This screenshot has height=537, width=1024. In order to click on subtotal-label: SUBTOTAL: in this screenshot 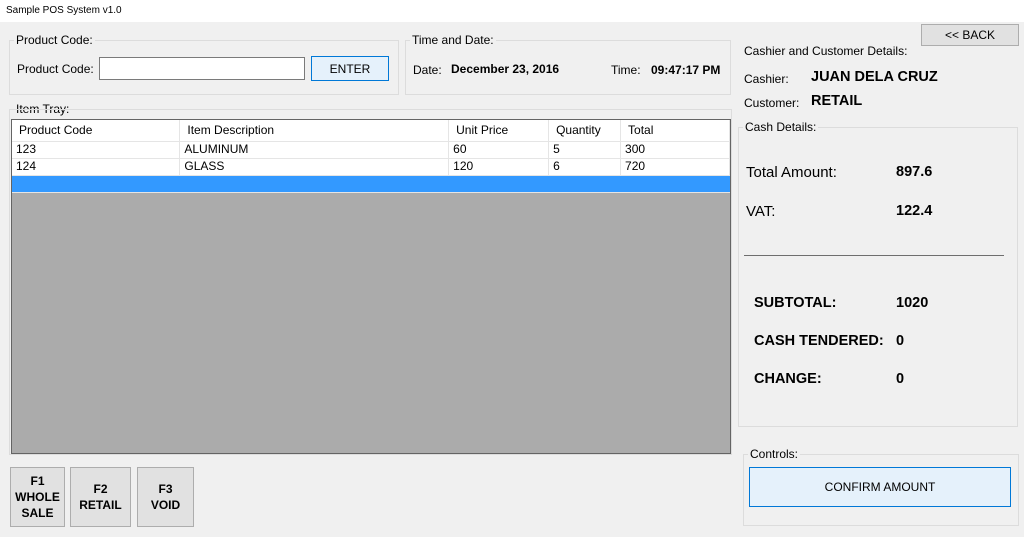, I will do `click(795, 303)`.